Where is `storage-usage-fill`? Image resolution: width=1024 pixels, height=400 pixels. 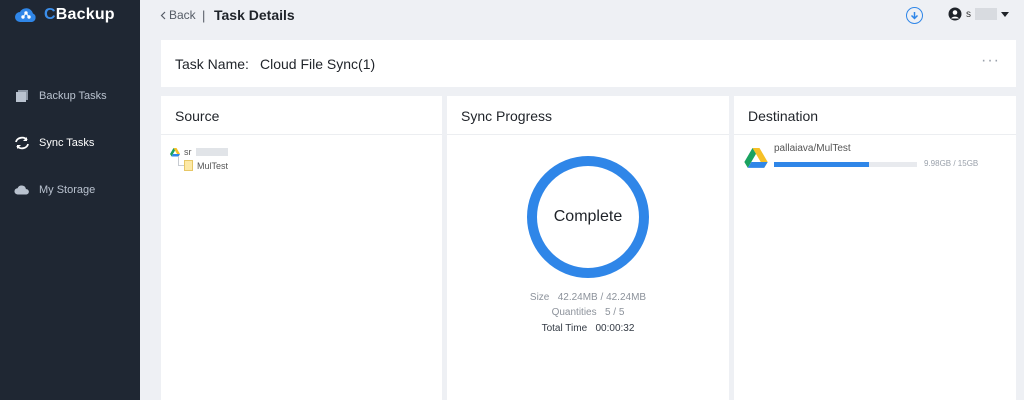 storage-usage-fill is located at coordinates (822, 164).